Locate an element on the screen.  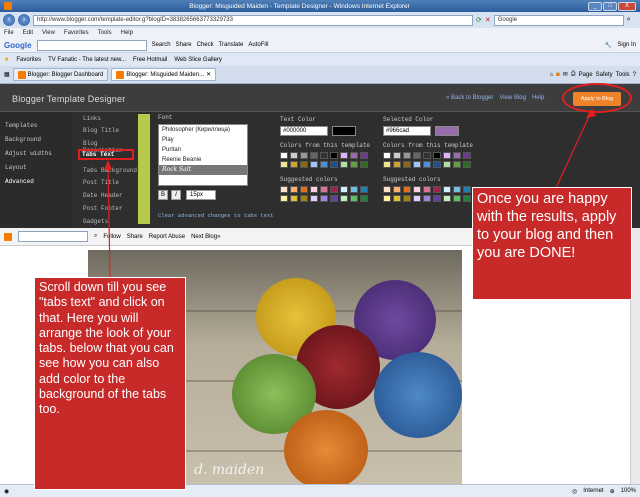
tab-misguided-maiden: Blogger: Misguided Maiden... ✕ is located at coordinates (164, 74).